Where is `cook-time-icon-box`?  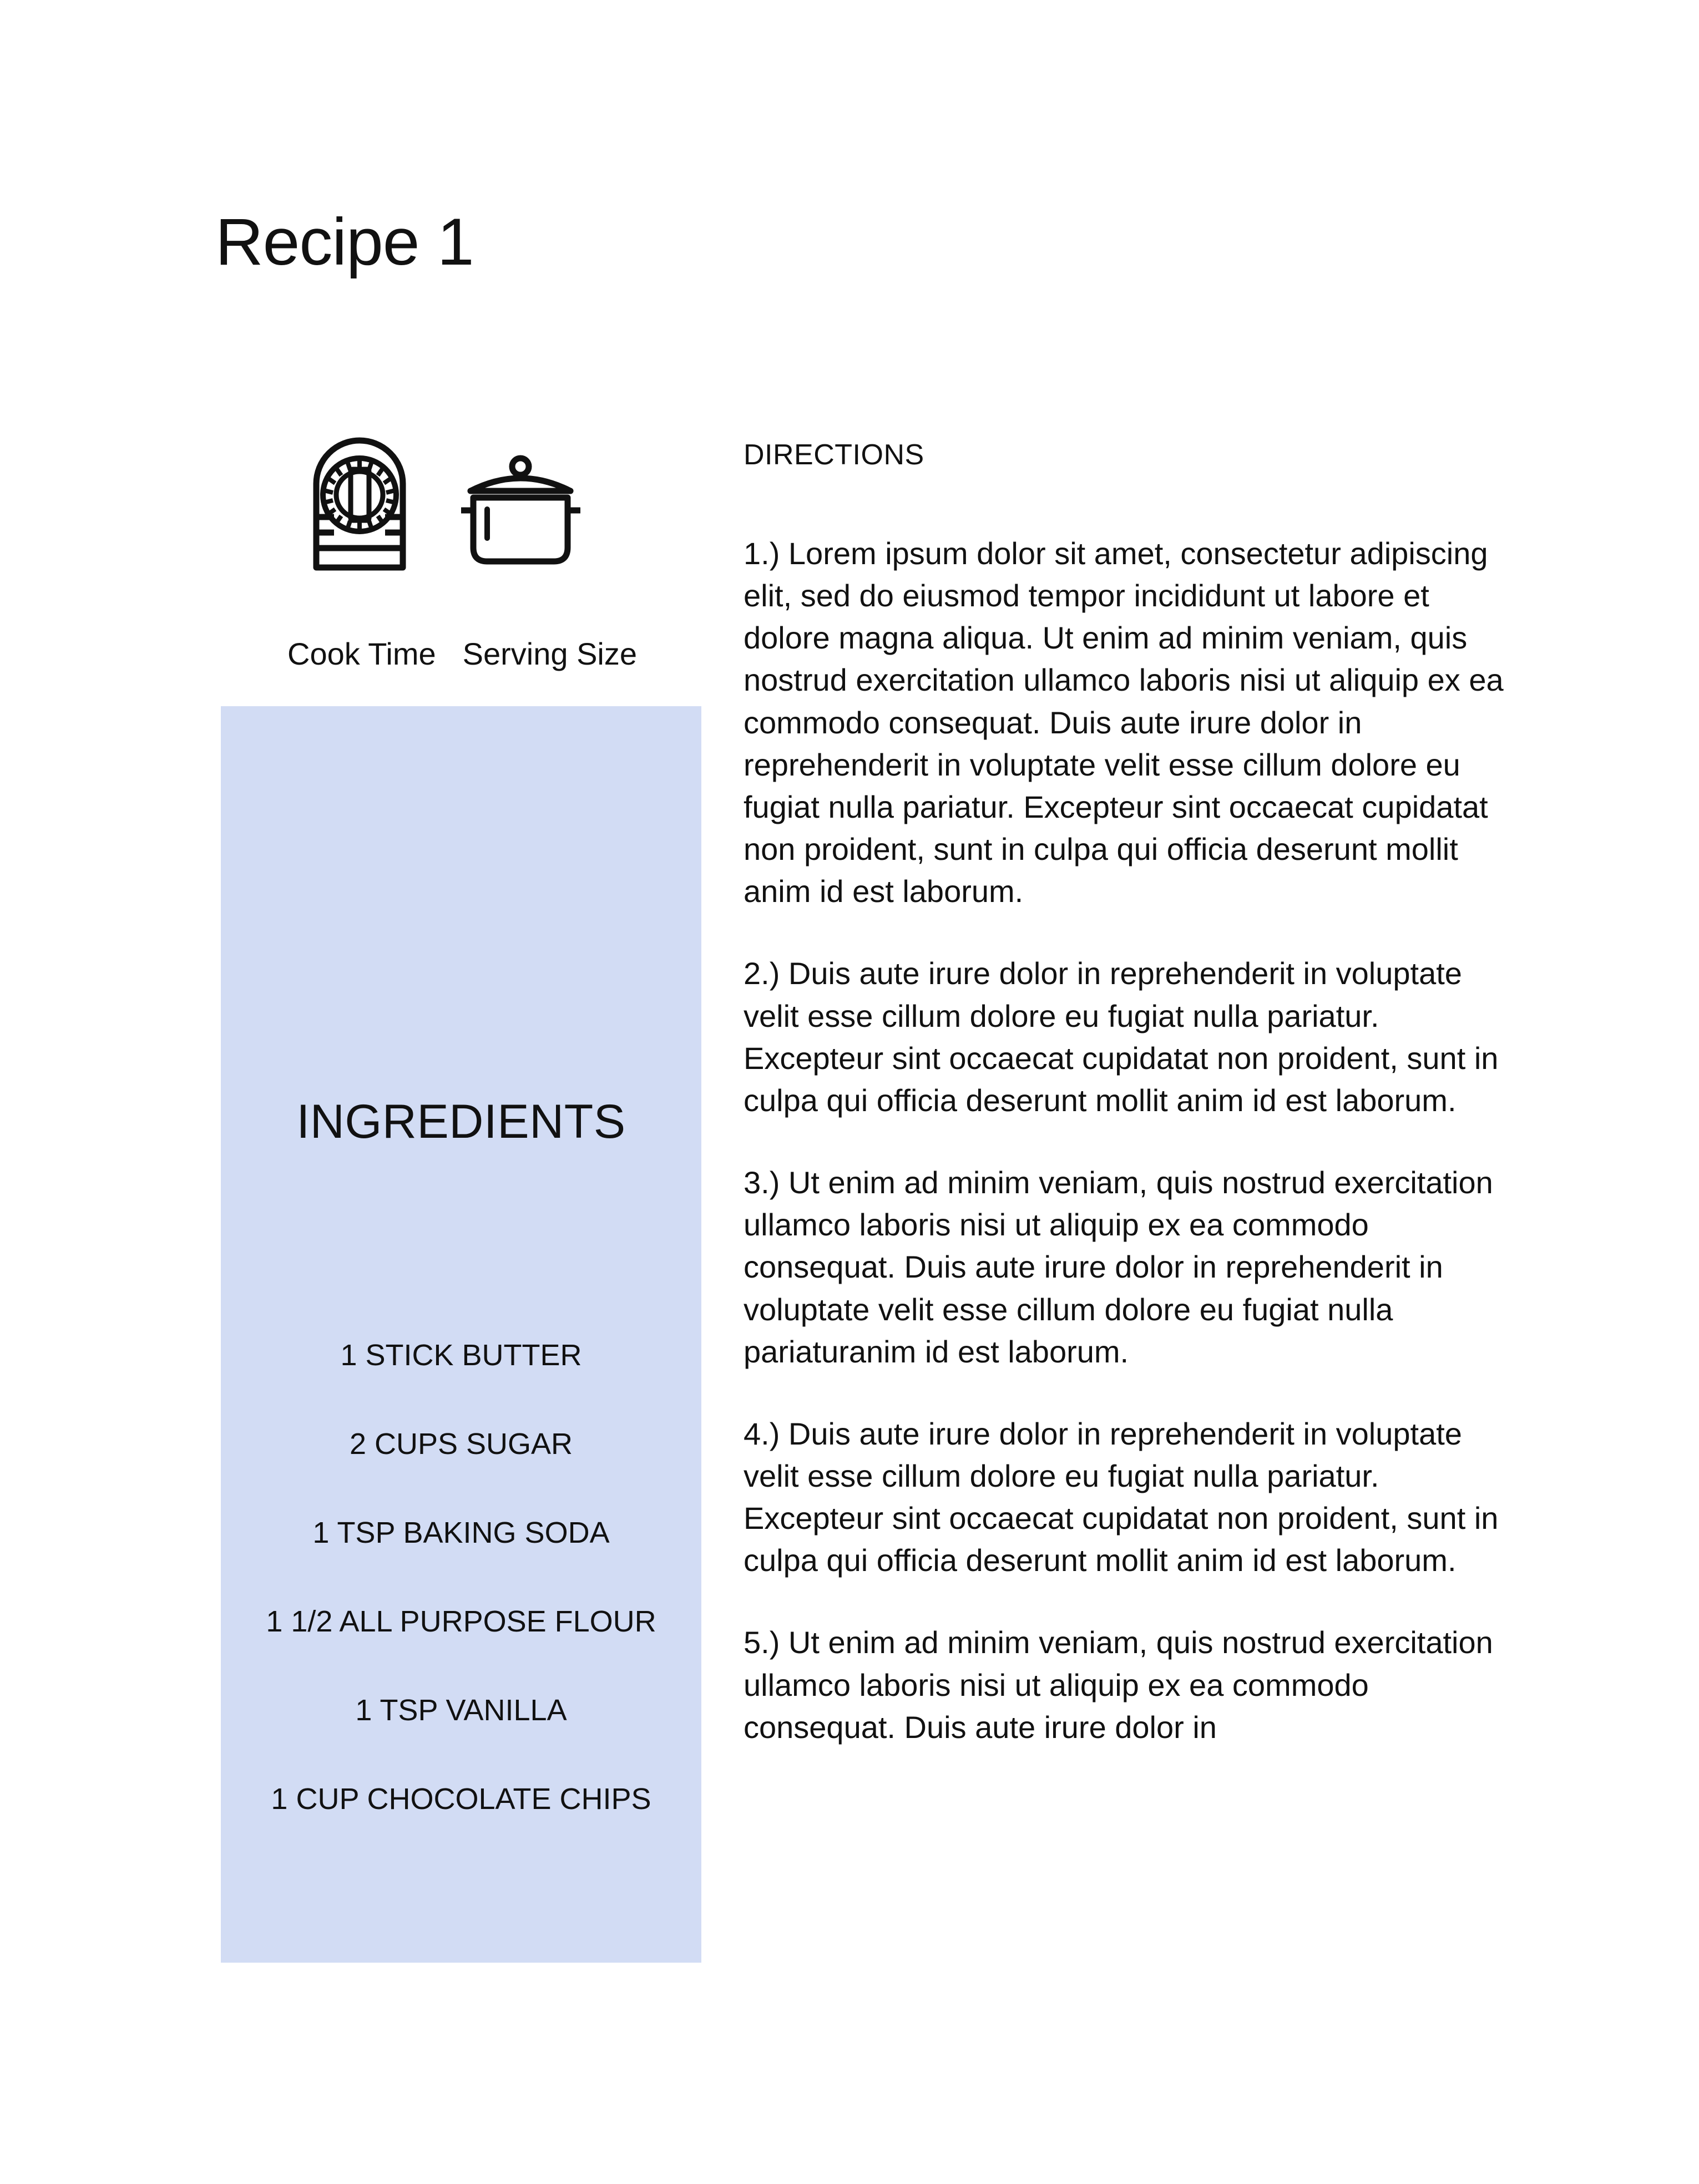
cook-time-icon-box is located at coordinates (360, 497).